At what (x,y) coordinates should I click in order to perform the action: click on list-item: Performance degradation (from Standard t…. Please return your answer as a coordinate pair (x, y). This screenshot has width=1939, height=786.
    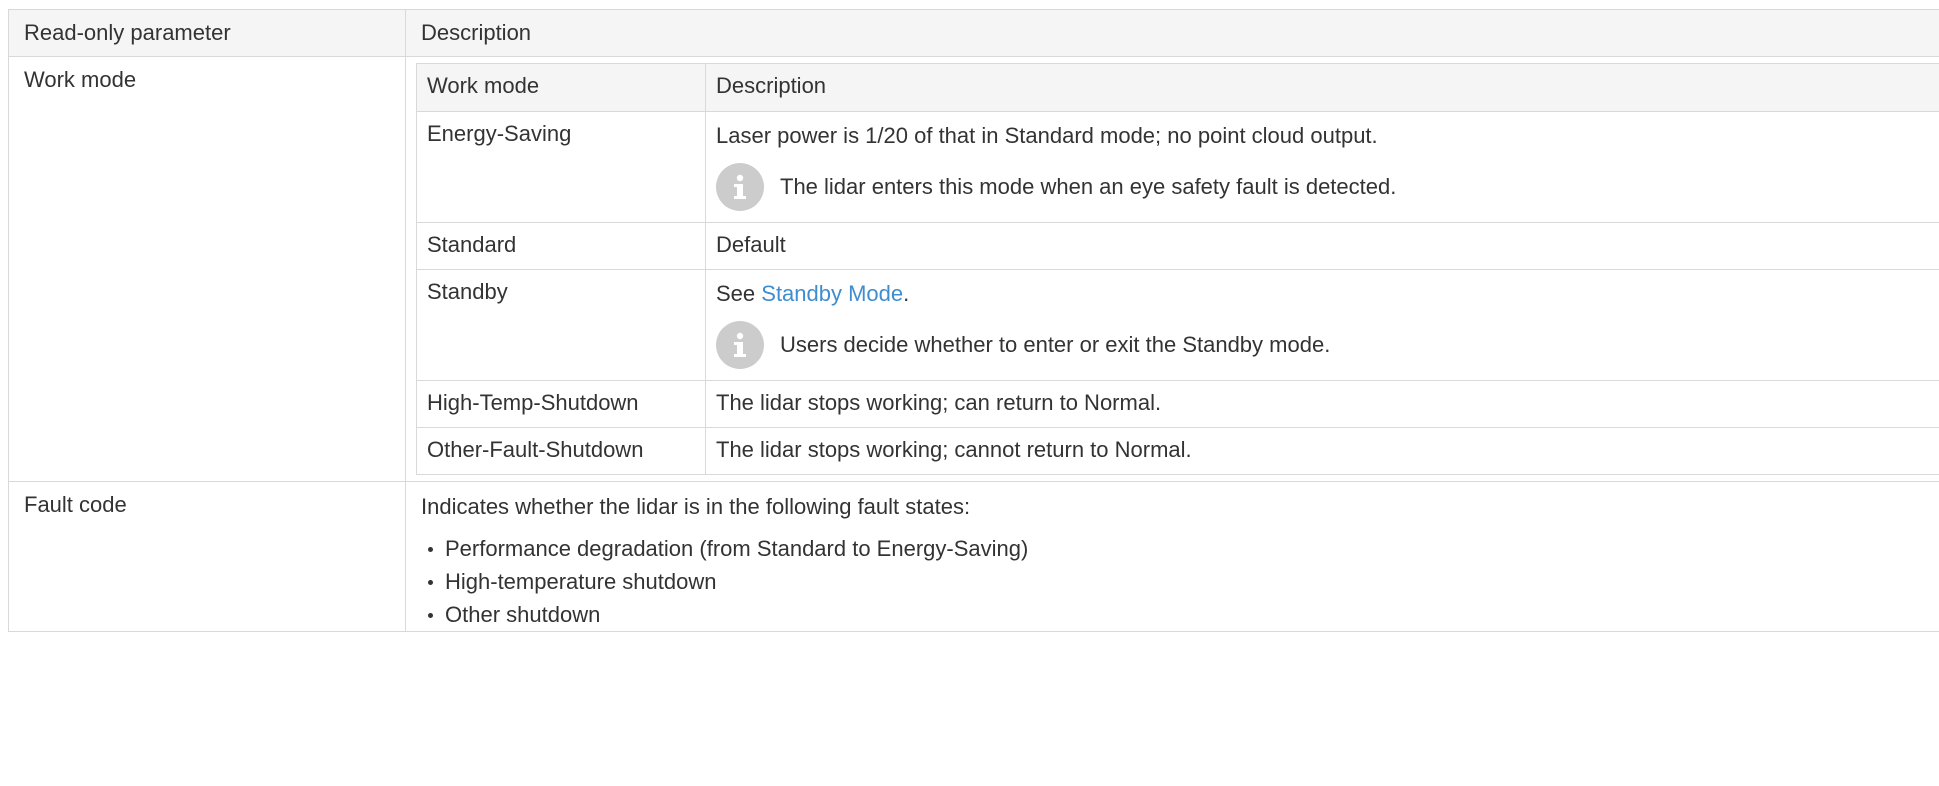
    Looking at the image, I should click on (1183, 548).